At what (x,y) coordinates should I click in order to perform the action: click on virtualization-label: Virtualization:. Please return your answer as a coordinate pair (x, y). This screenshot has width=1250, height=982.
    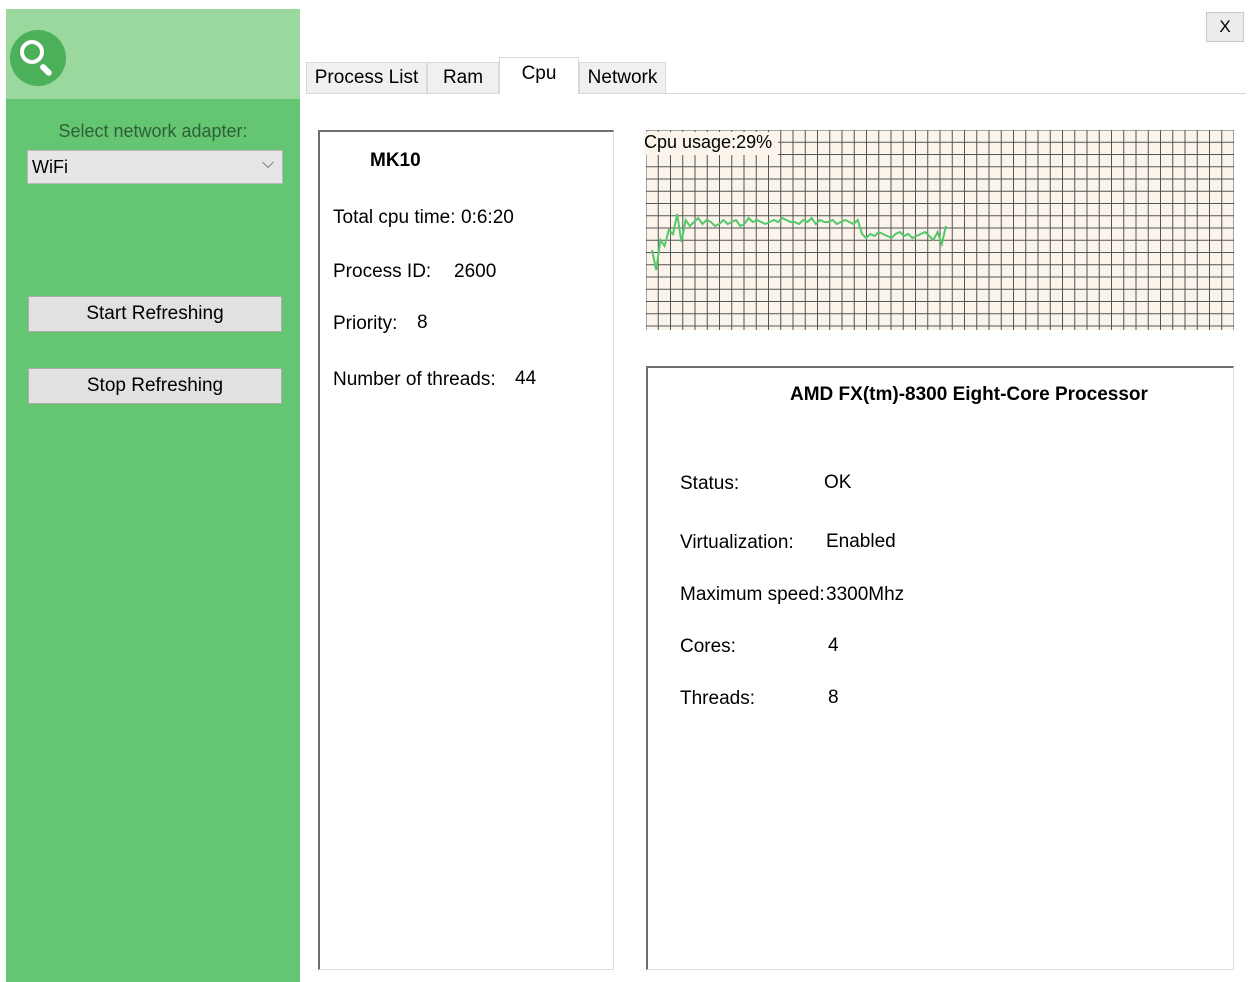
    Looking at the image, I should click on (737, 542).